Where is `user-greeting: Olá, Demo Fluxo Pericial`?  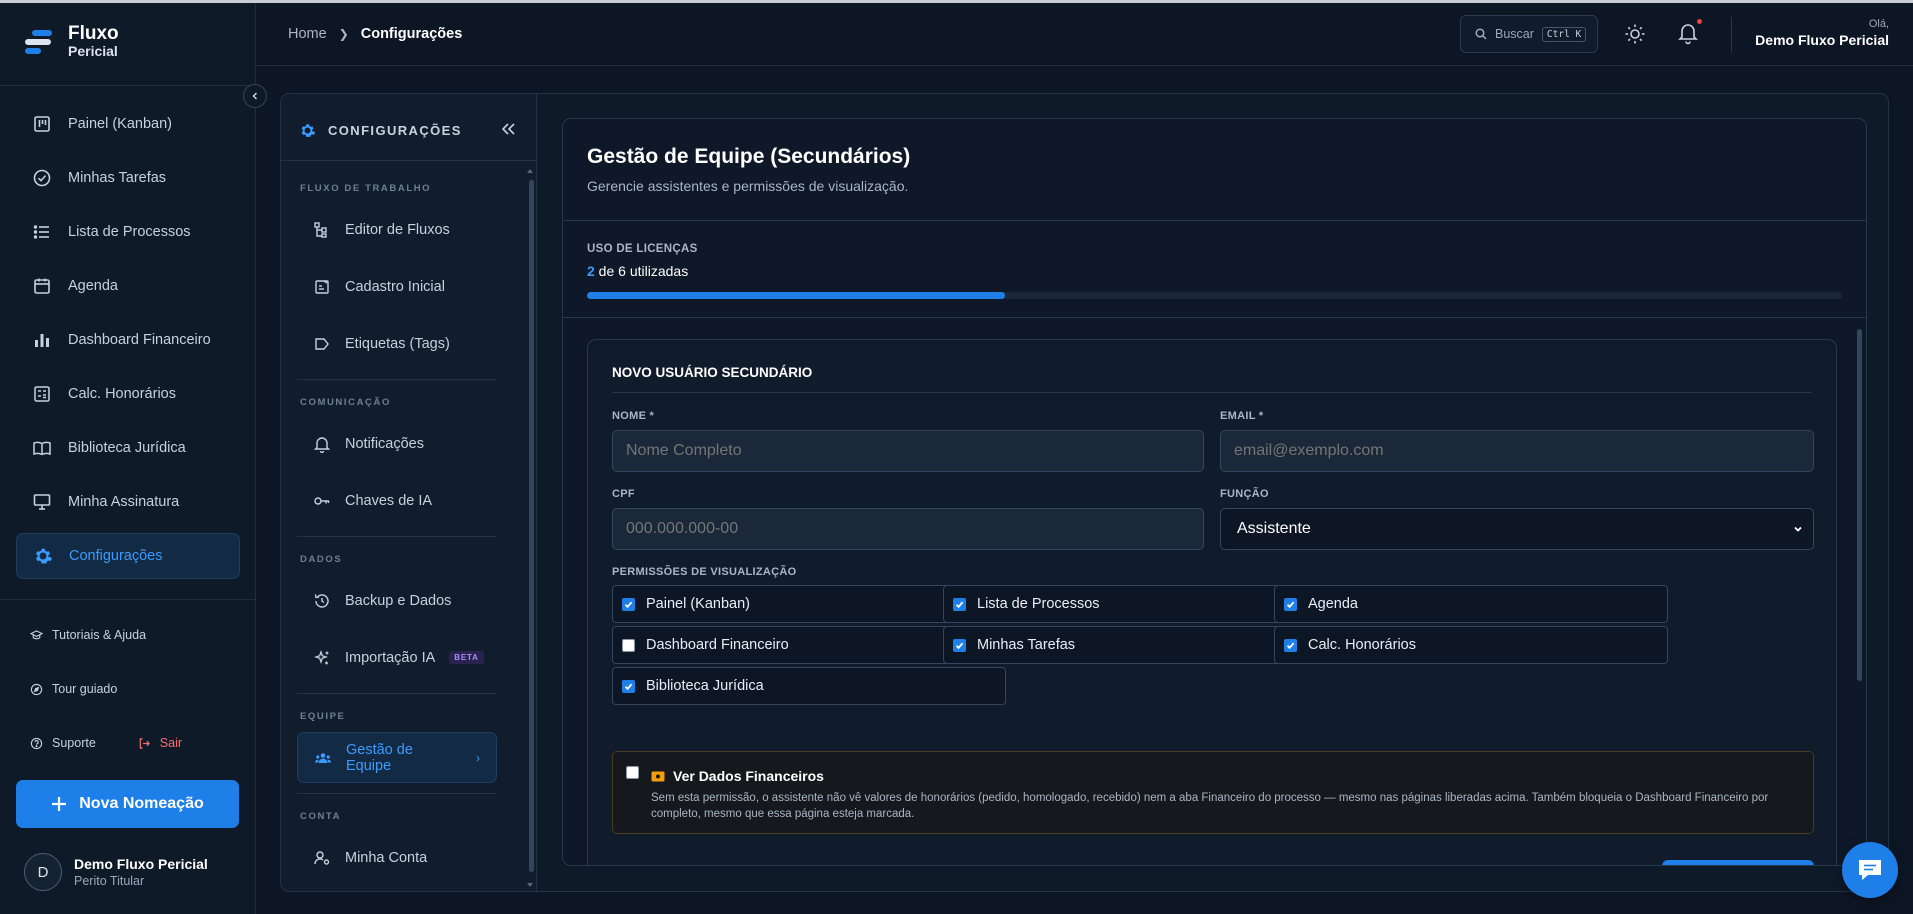
user-greeting: Olá, Demo Fluxo Pericial is located at coordinates (1822, 33).